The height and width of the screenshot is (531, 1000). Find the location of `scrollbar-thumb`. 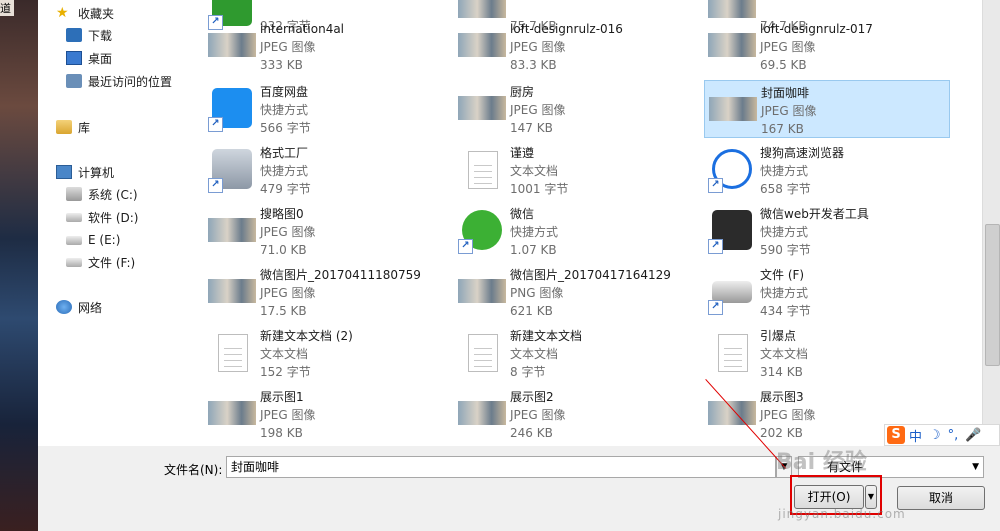

scrollbar-thumb is located at coordinates (992, 295).